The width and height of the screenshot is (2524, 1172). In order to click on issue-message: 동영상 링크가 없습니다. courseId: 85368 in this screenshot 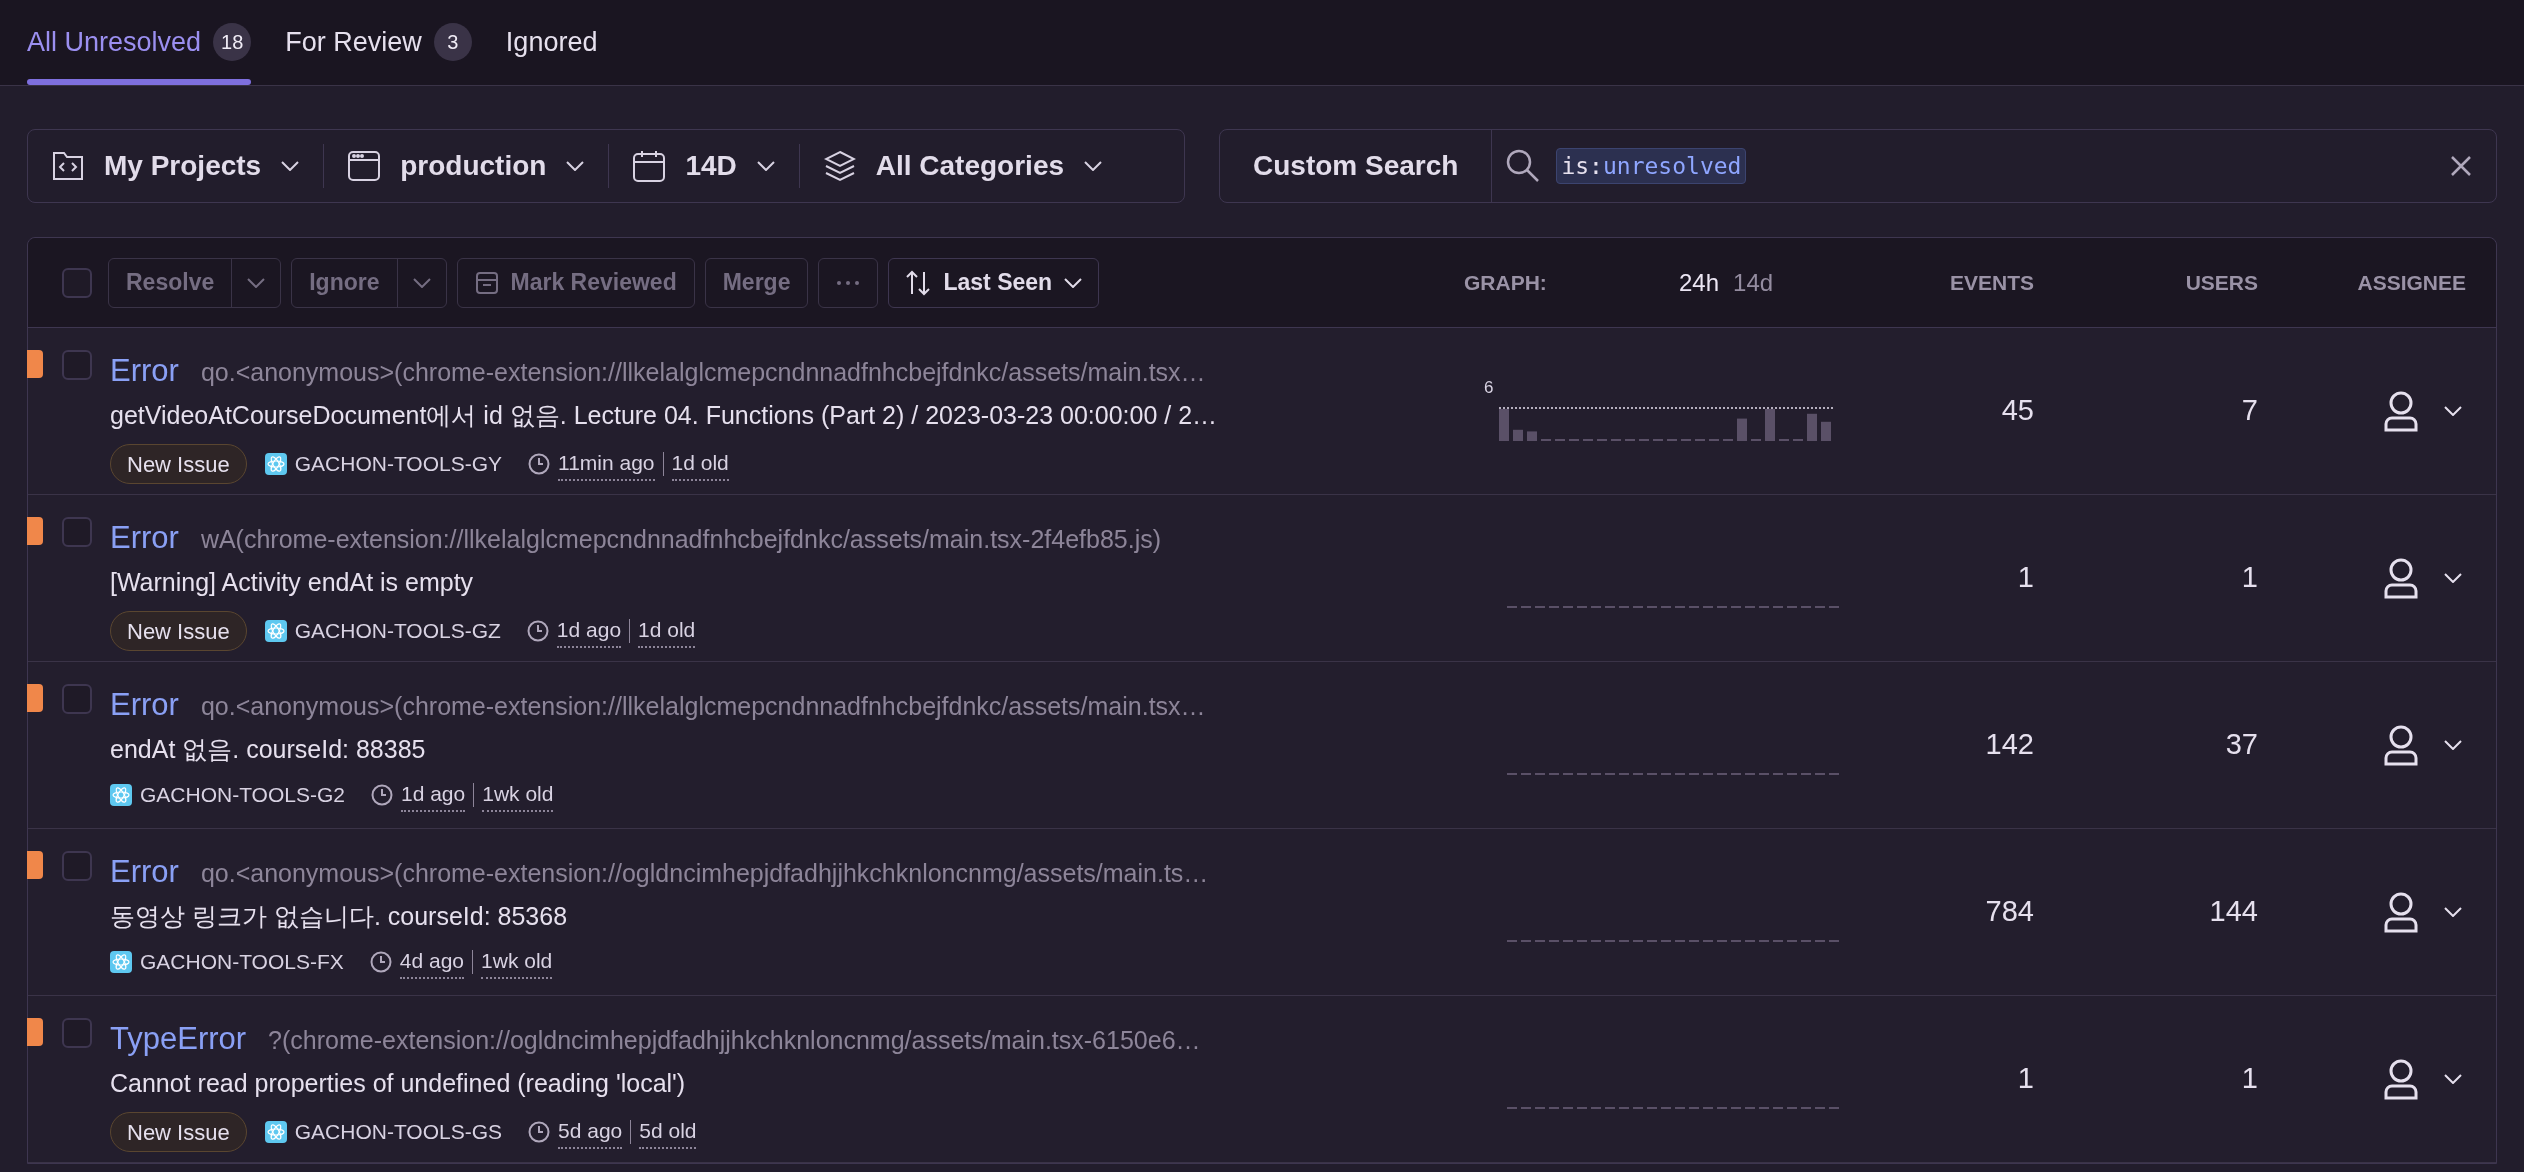, I will do `click(339, 916)`.